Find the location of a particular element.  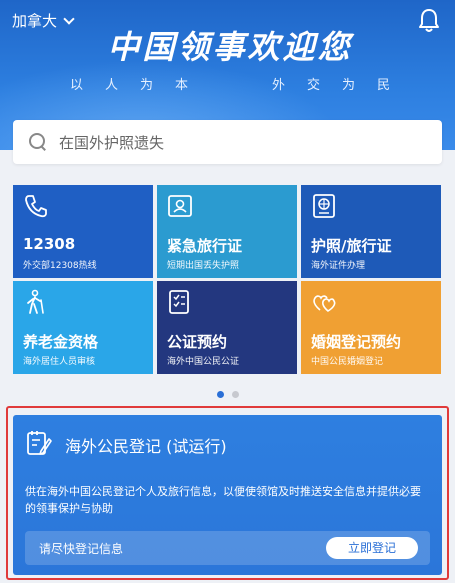

bell-icon is located at coordinates (429, 21).